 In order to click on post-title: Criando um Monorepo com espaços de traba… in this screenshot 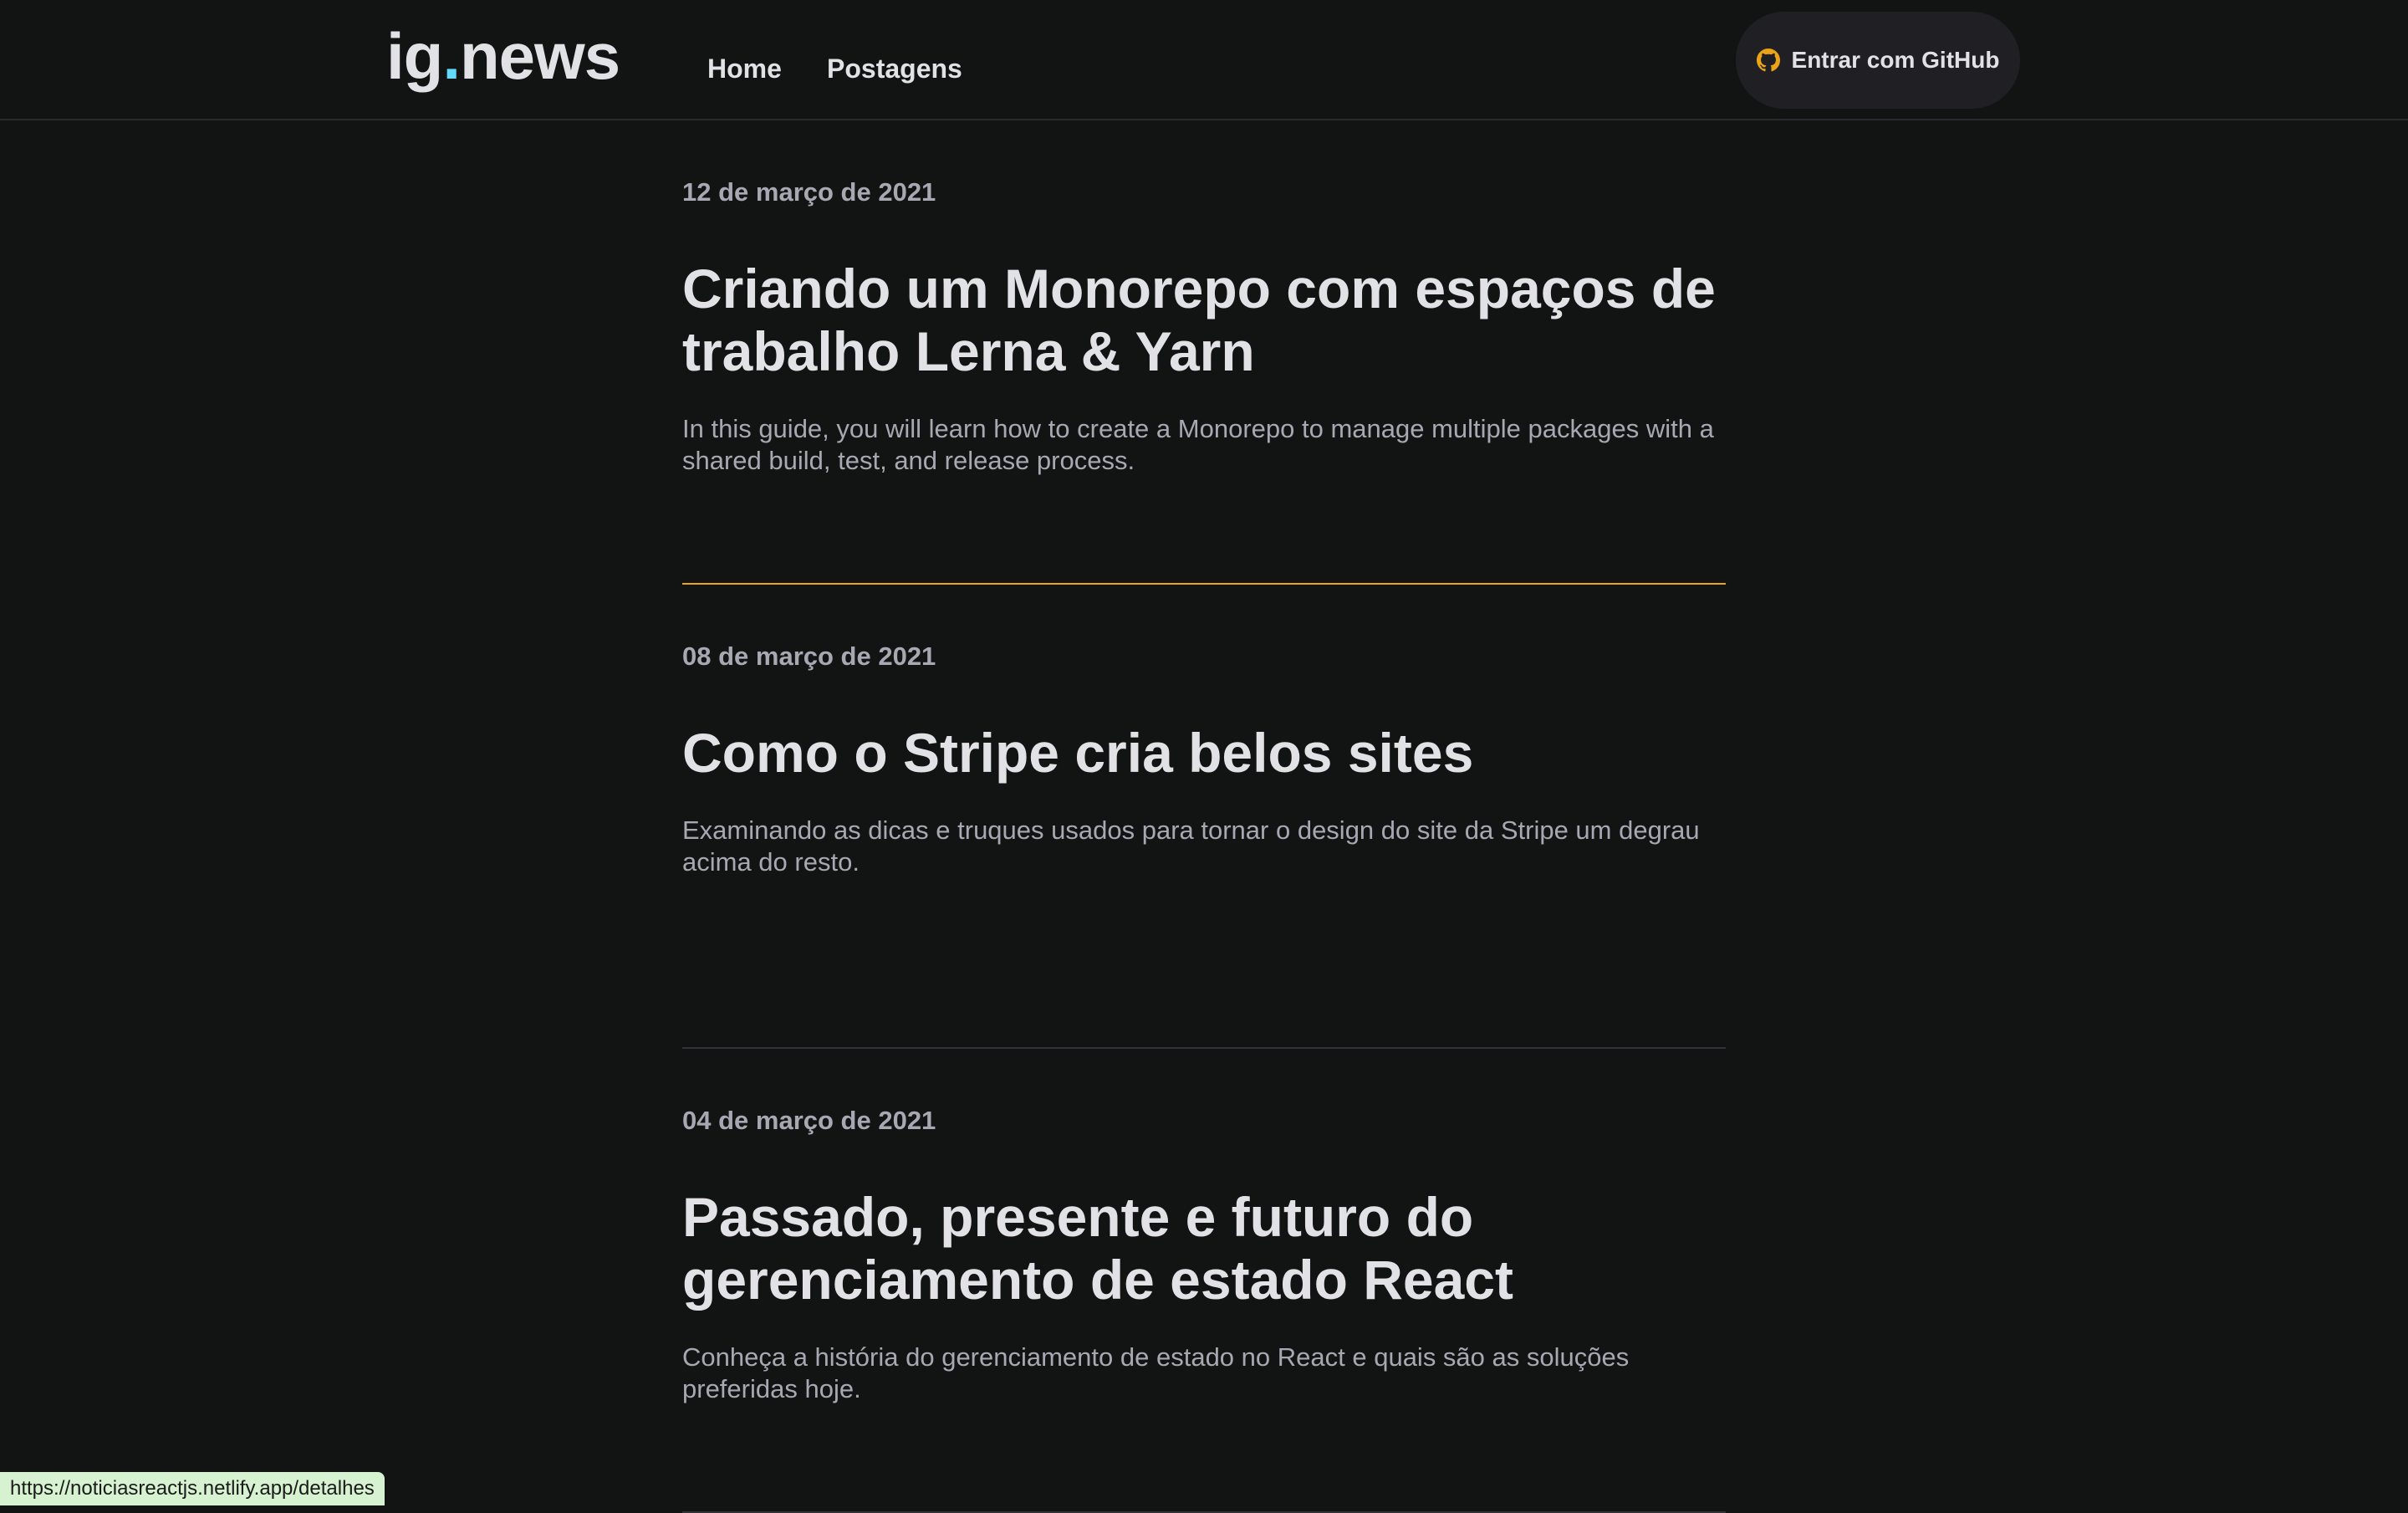, I will do `click(1204, 320)`.